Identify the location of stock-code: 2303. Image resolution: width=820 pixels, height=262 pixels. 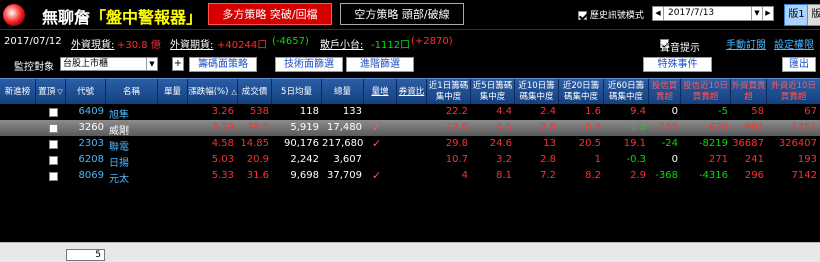
(85, 143).